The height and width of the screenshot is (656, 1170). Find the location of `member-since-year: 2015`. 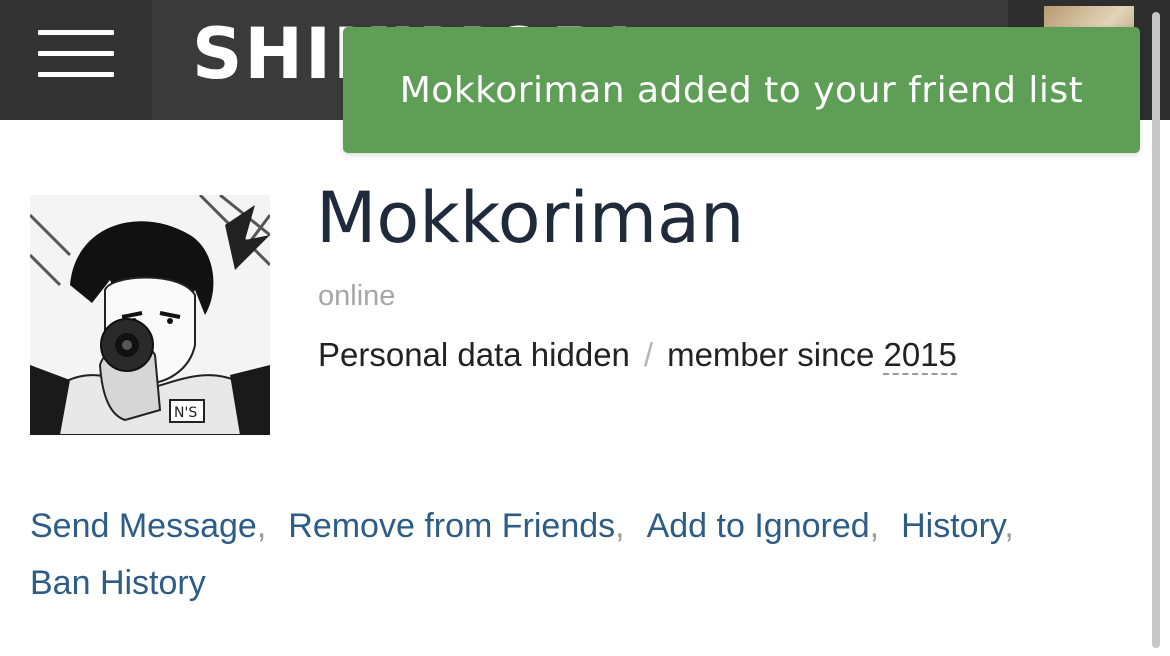

member-since-year: 2015 is located at coordinates (920, 355).